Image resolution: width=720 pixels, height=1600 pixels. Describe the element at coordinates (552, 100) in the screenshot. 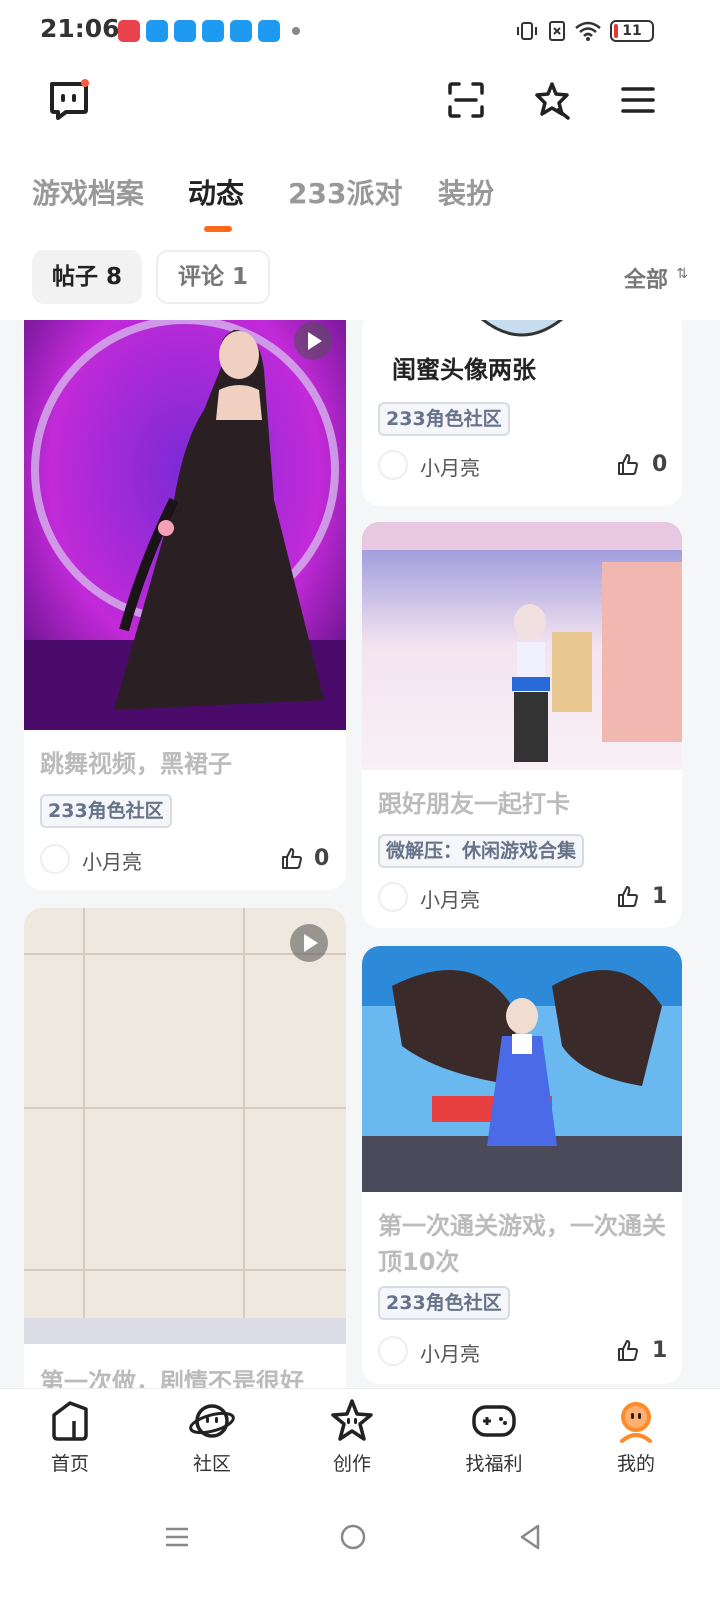

I see `favorites-icon` at that location.